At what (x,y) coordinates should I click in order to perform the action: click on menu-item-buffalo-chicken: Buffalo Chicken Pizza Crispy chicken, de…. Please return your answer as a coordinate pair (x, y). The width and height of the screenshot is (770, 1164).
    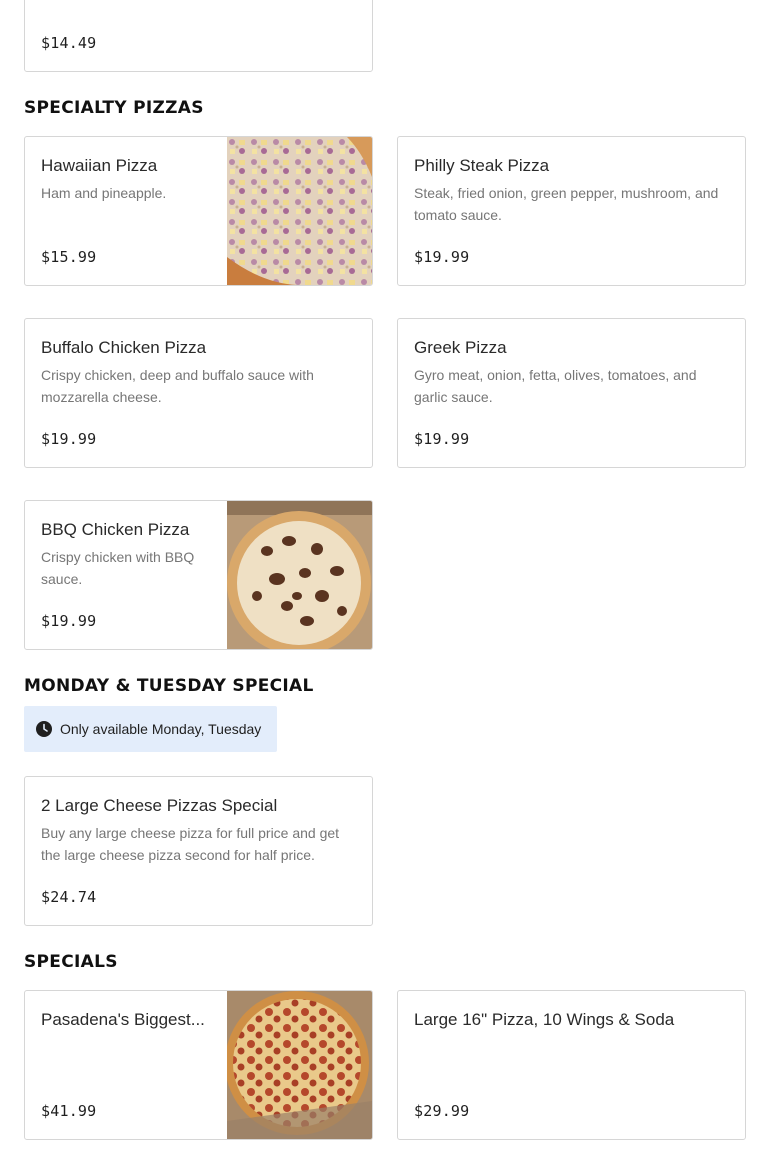
    Looking at the image, I should click on (198, 393).